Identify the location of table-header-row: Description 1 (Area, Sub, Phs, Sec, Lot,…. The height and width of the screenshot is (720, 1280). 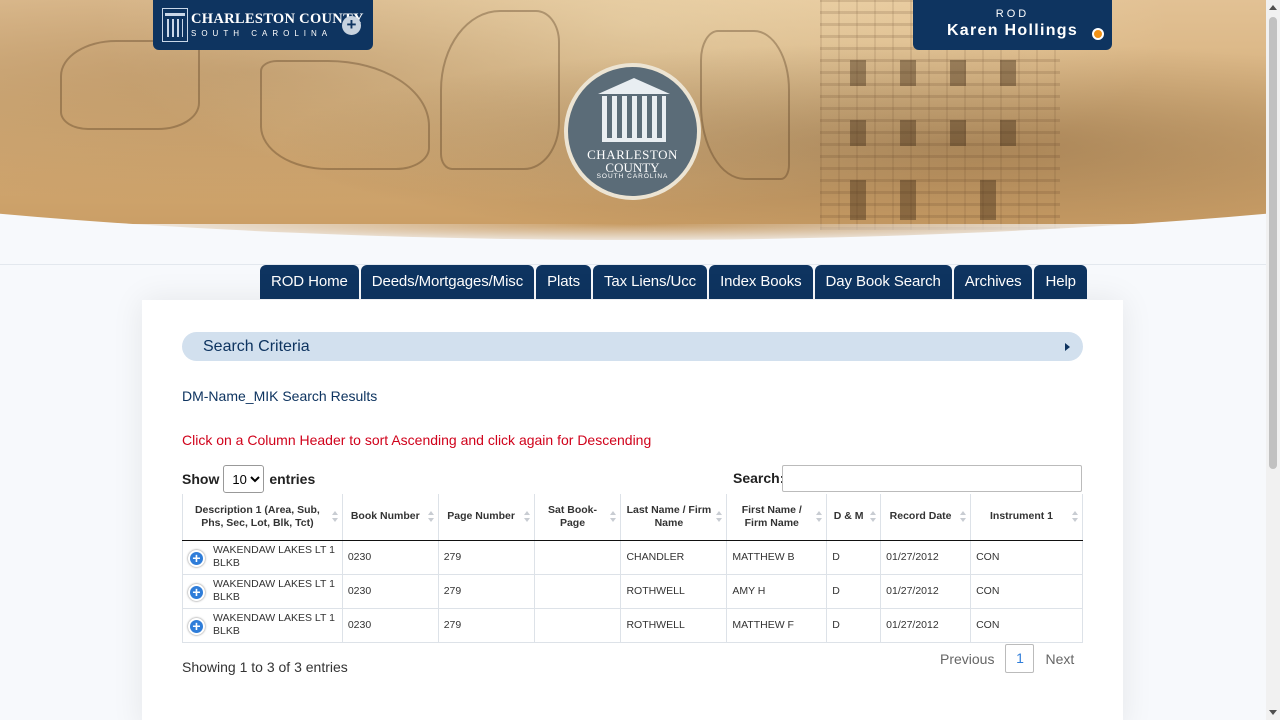
(632, 517).